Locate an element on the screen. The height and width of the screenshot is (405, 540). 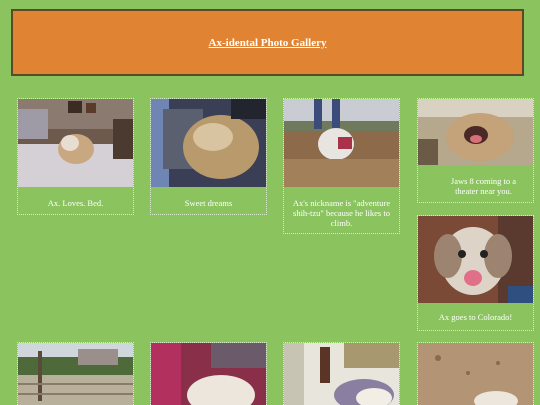
gallery-card-2: Sweet dreams is located at coordinates (208, 156).